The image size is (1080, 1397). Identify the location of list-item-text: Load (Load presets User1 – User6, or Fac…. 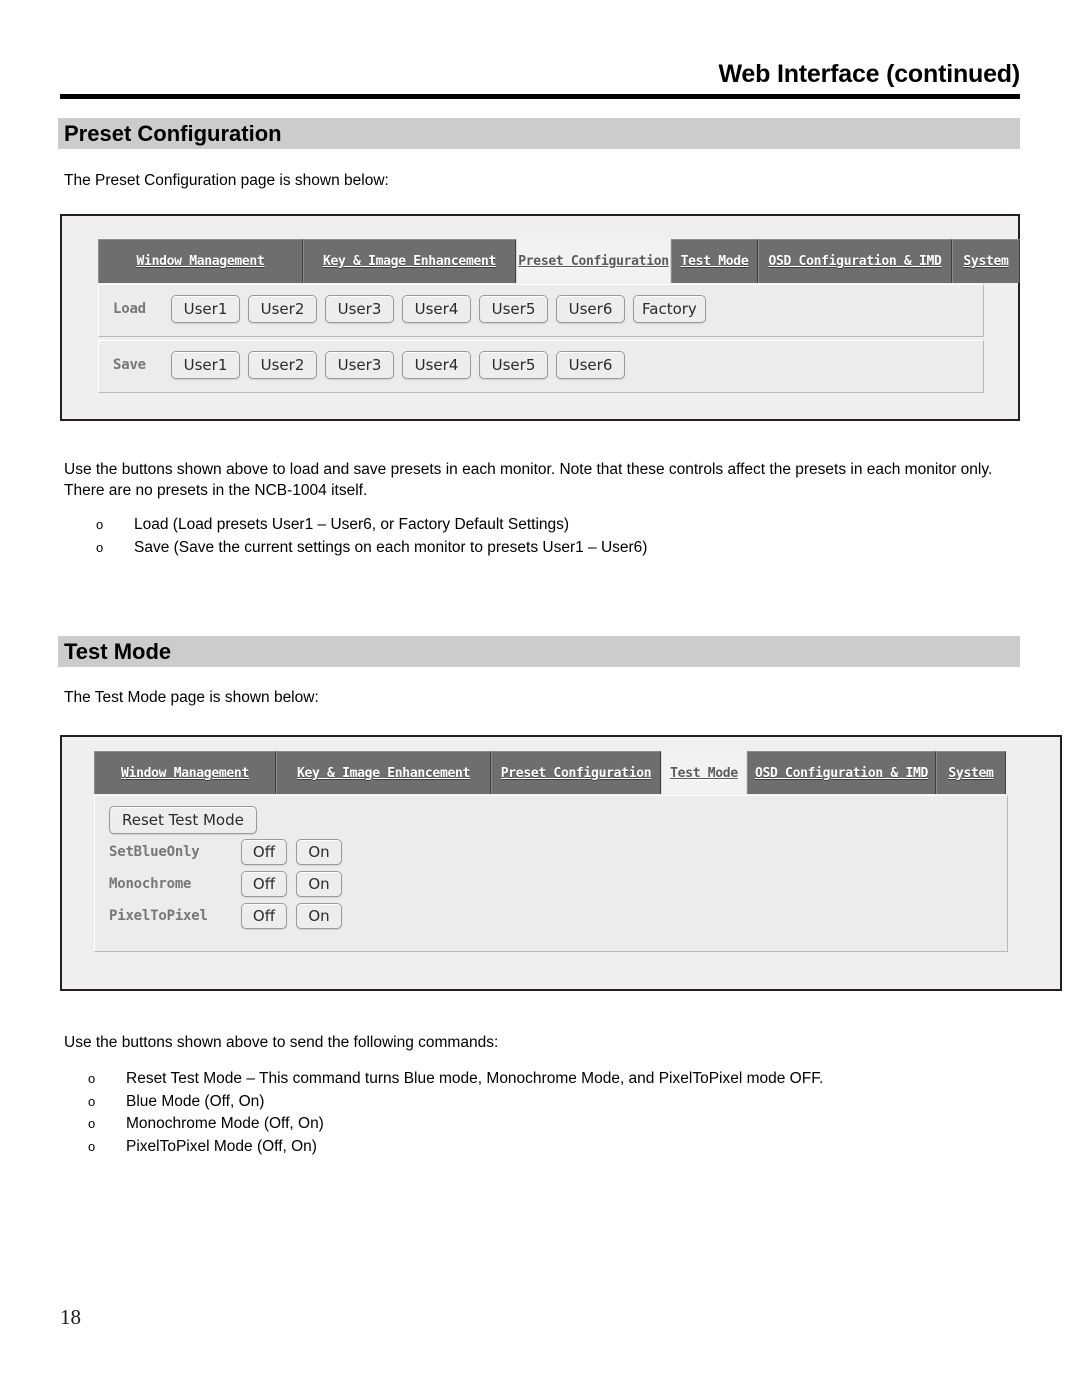
(352, 524).